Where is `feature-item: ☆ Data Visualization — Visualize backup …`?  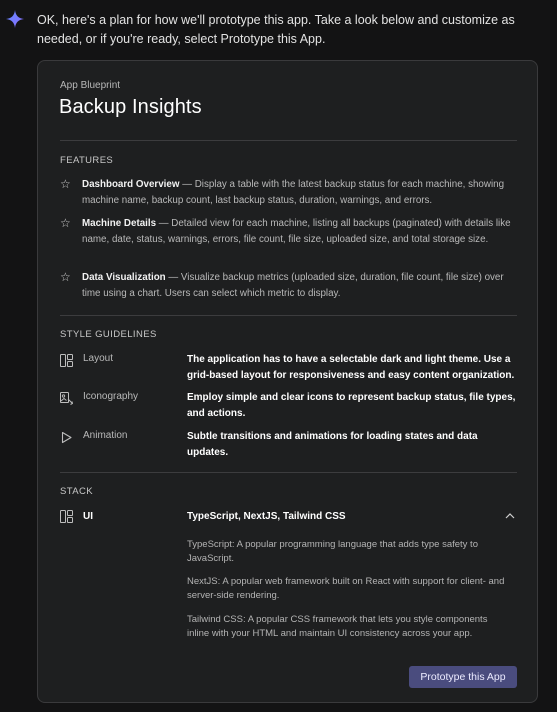
feature-item: ☆ Data Visualization — Visualize backup … is located at coordinates (290, 286).